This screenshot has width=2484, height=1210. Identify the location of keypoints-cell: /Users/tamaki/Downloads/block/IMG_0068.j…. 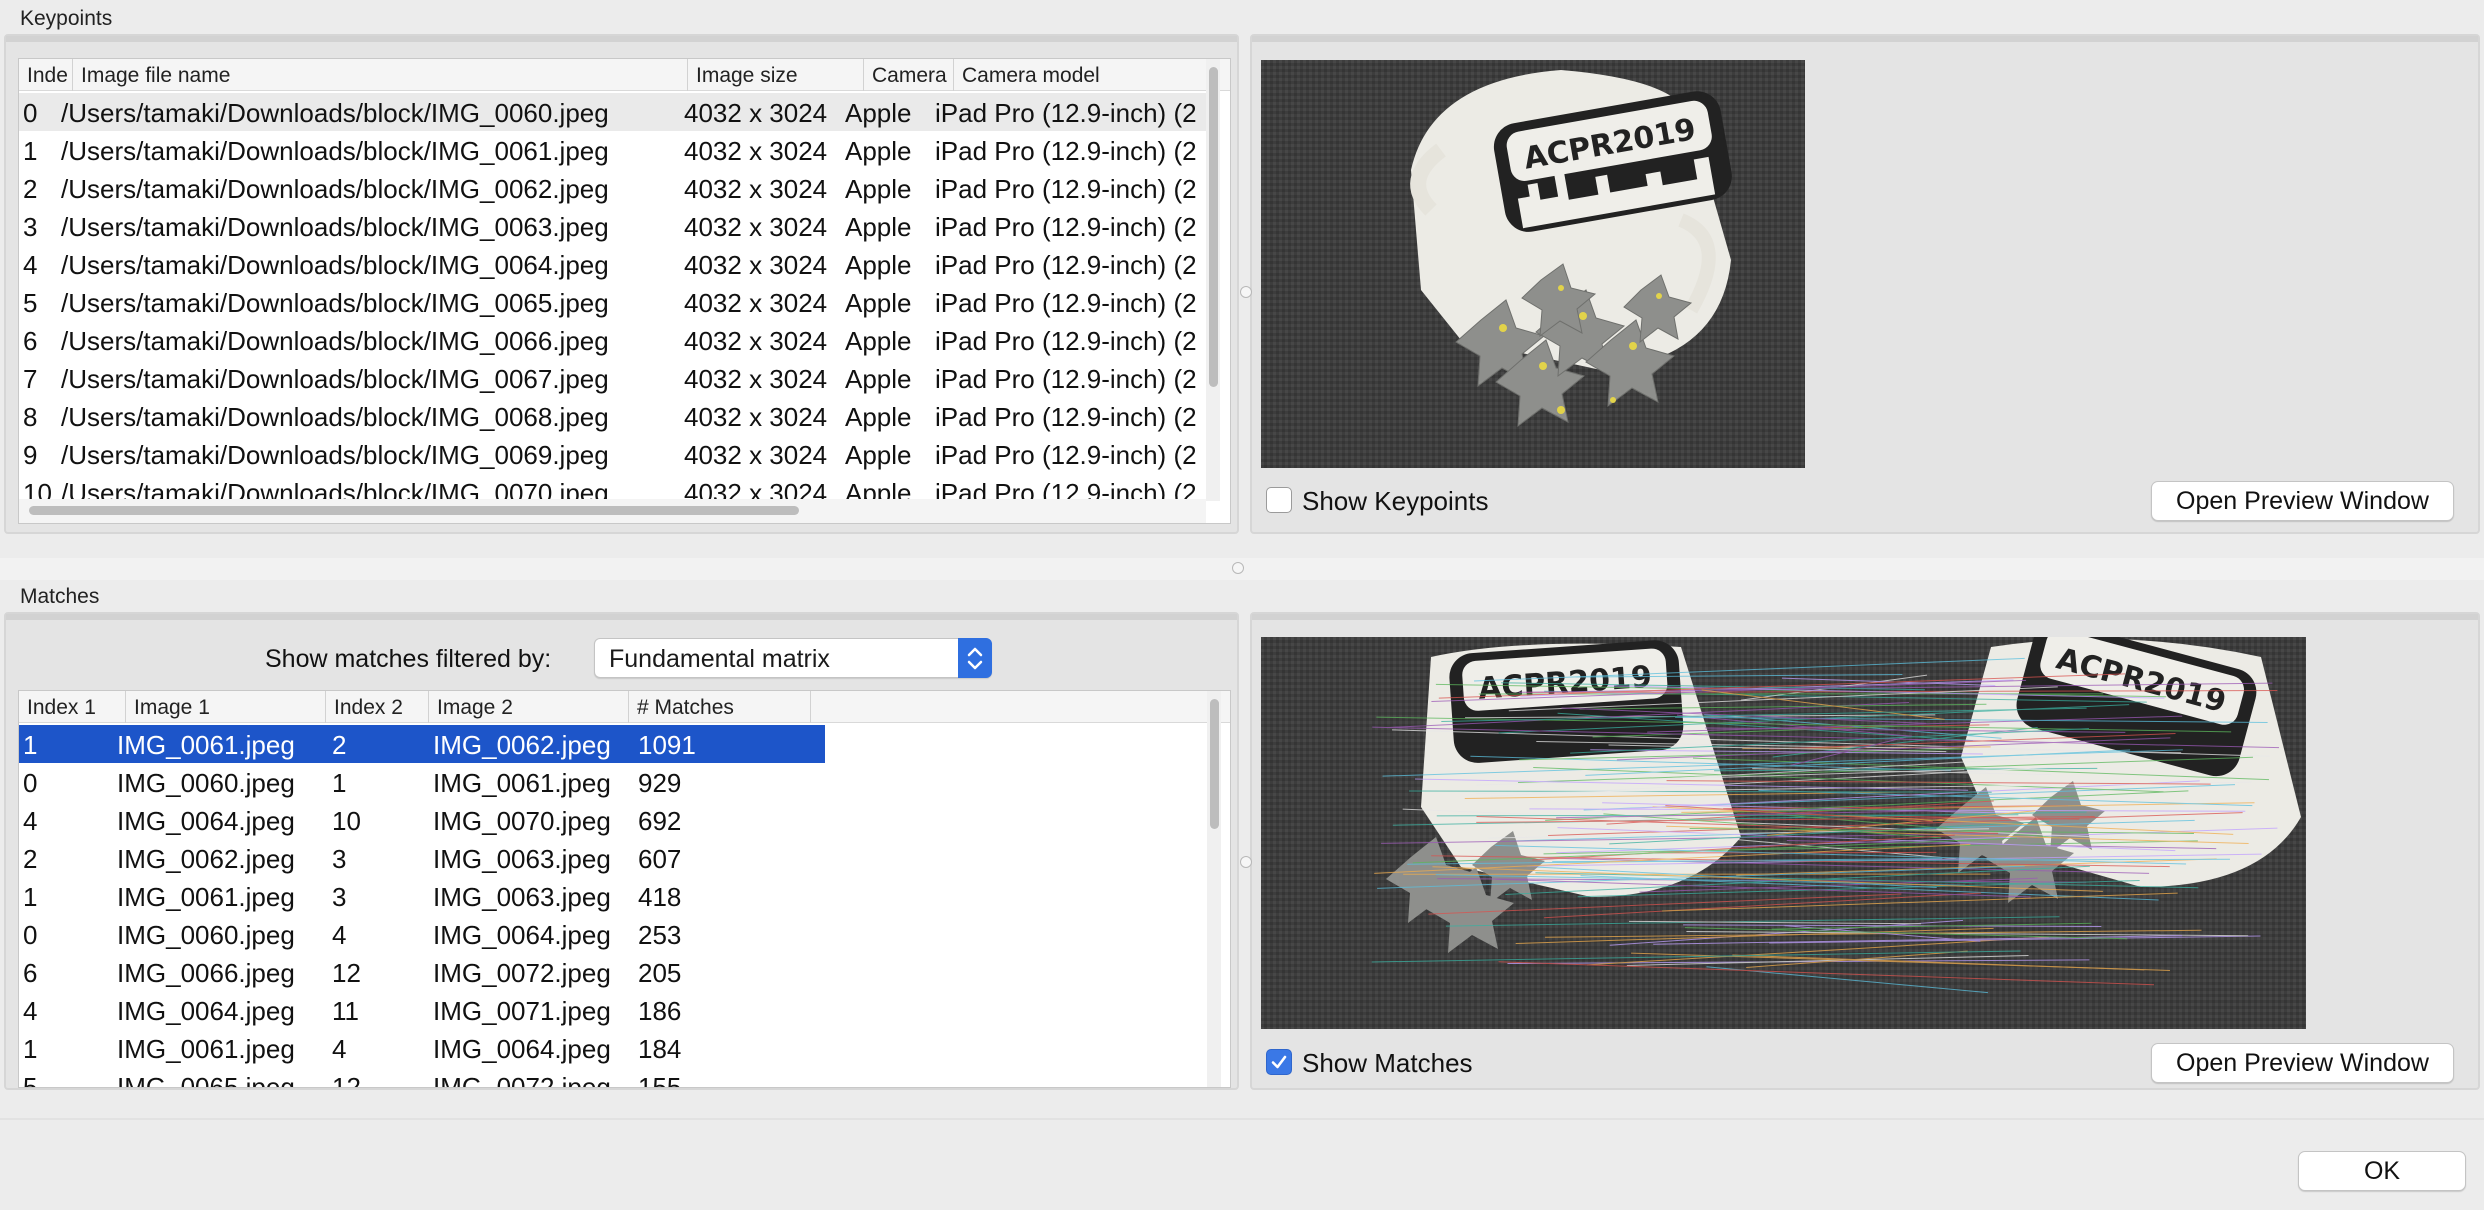
(335, 417).